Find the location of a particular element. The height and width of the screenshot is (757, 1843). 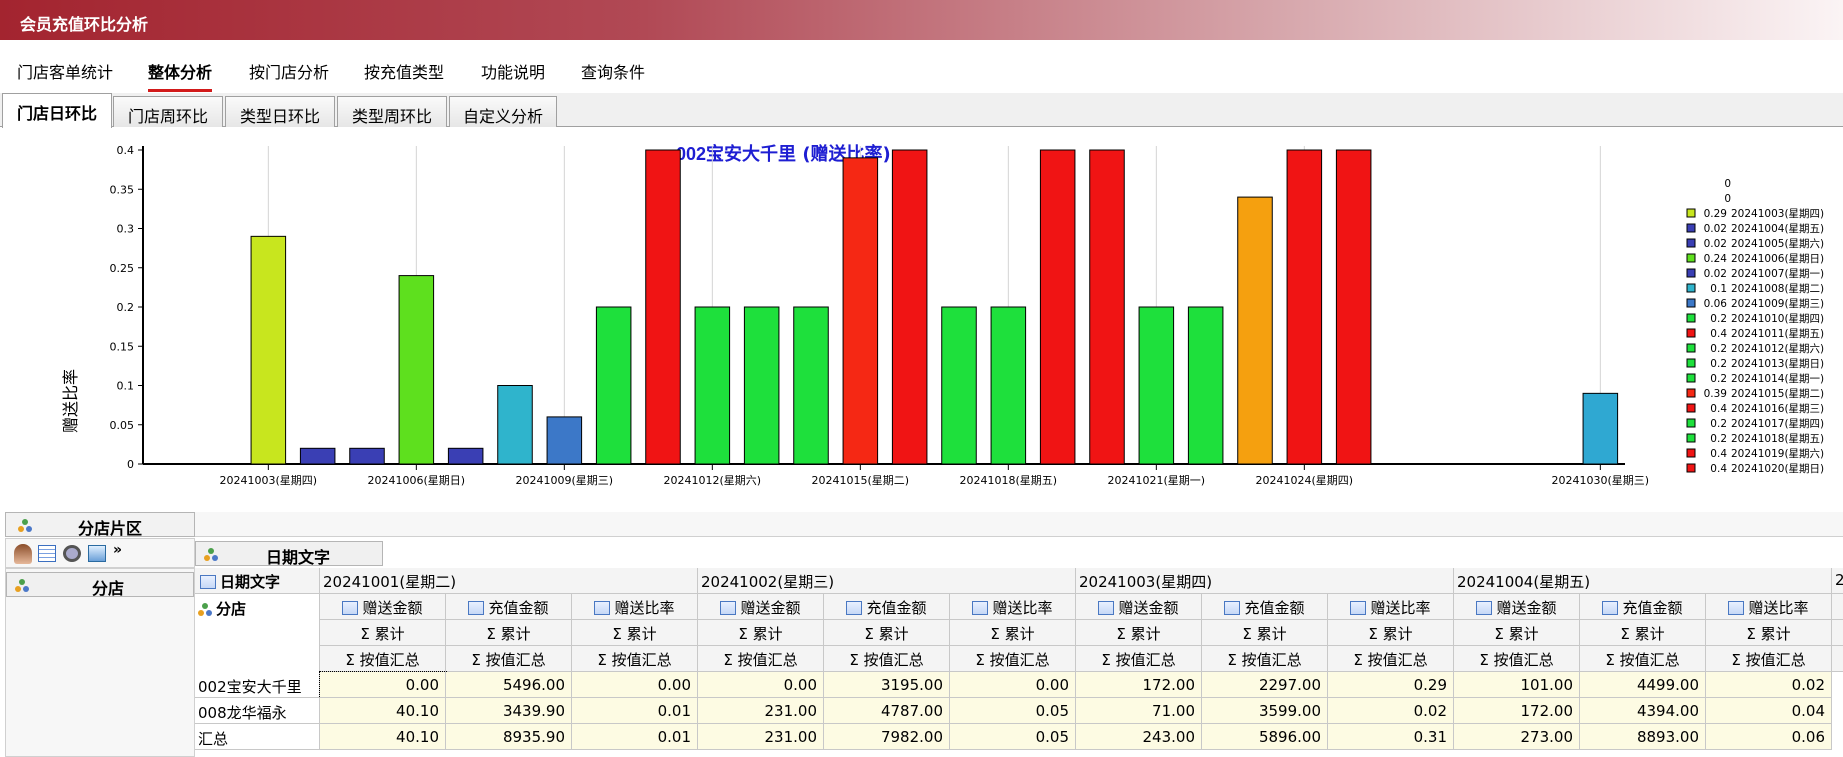

tab-type-daily: 类型日环比 is located at coordinates (280, 111).